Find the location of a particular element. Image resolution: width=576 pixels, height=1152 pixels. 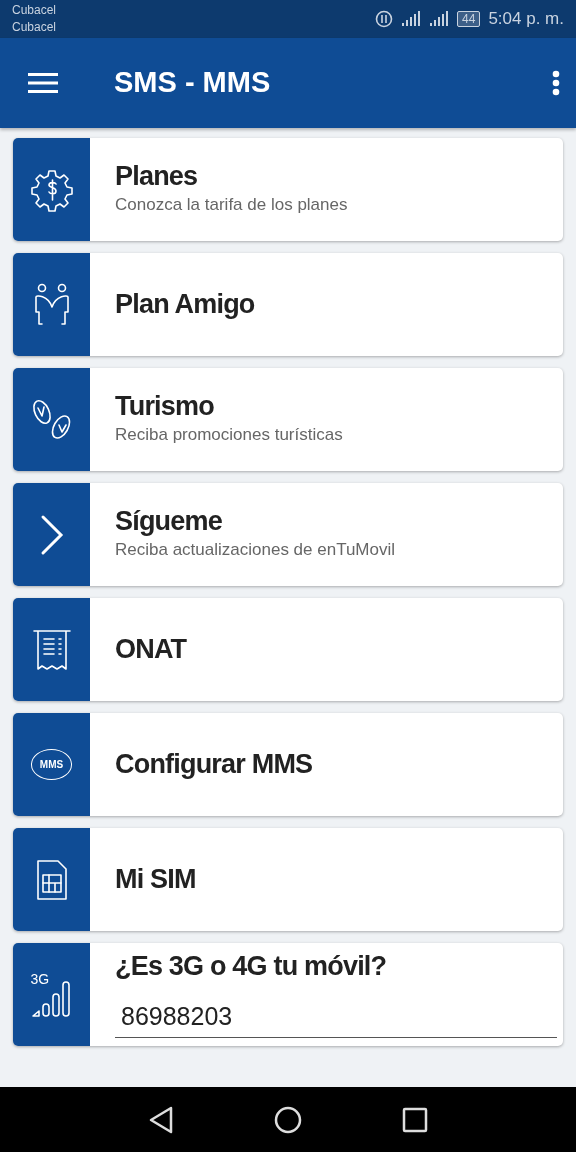

menu-card: Sígueme Reciba actualizaciones de enTuMovil is located at coordinates (288, 534).